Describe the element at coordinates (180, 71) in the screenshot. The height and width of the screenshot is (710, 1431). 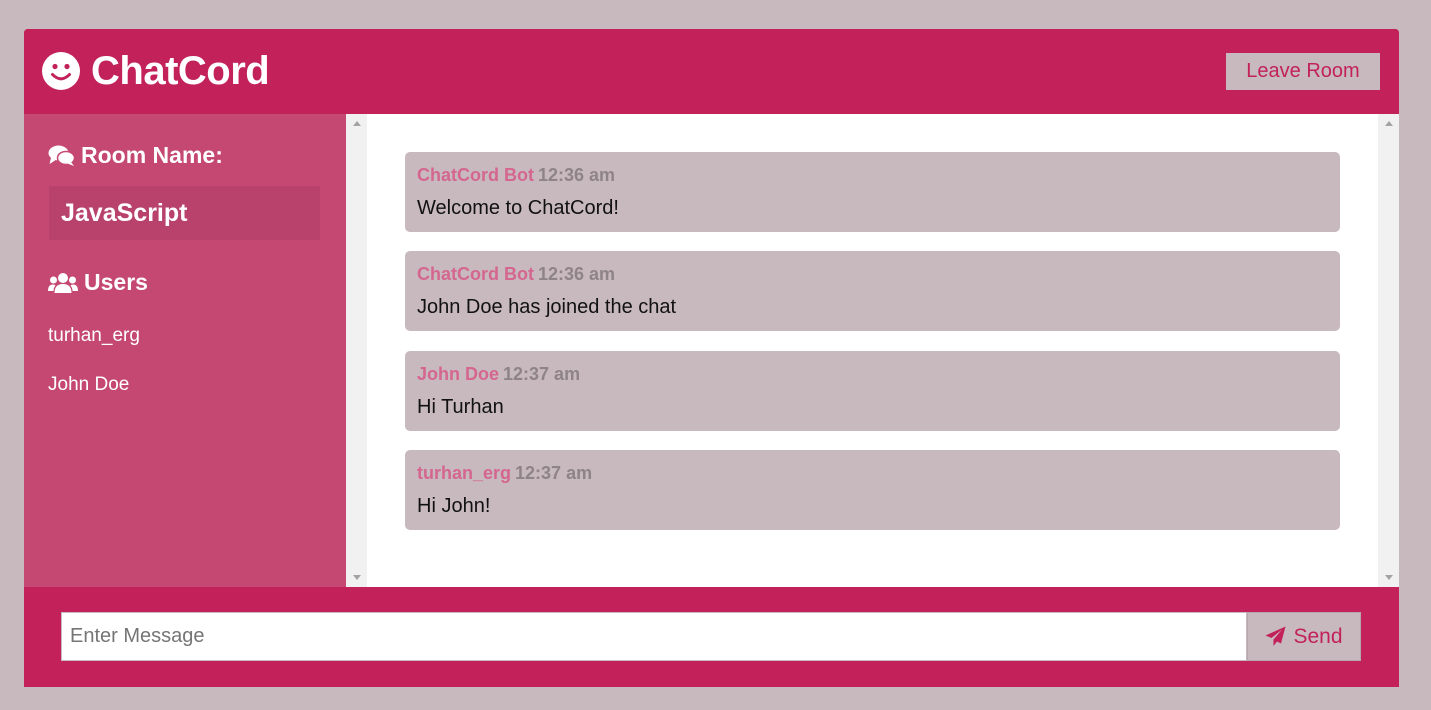
I see `app-title: ChatCord` at that location.